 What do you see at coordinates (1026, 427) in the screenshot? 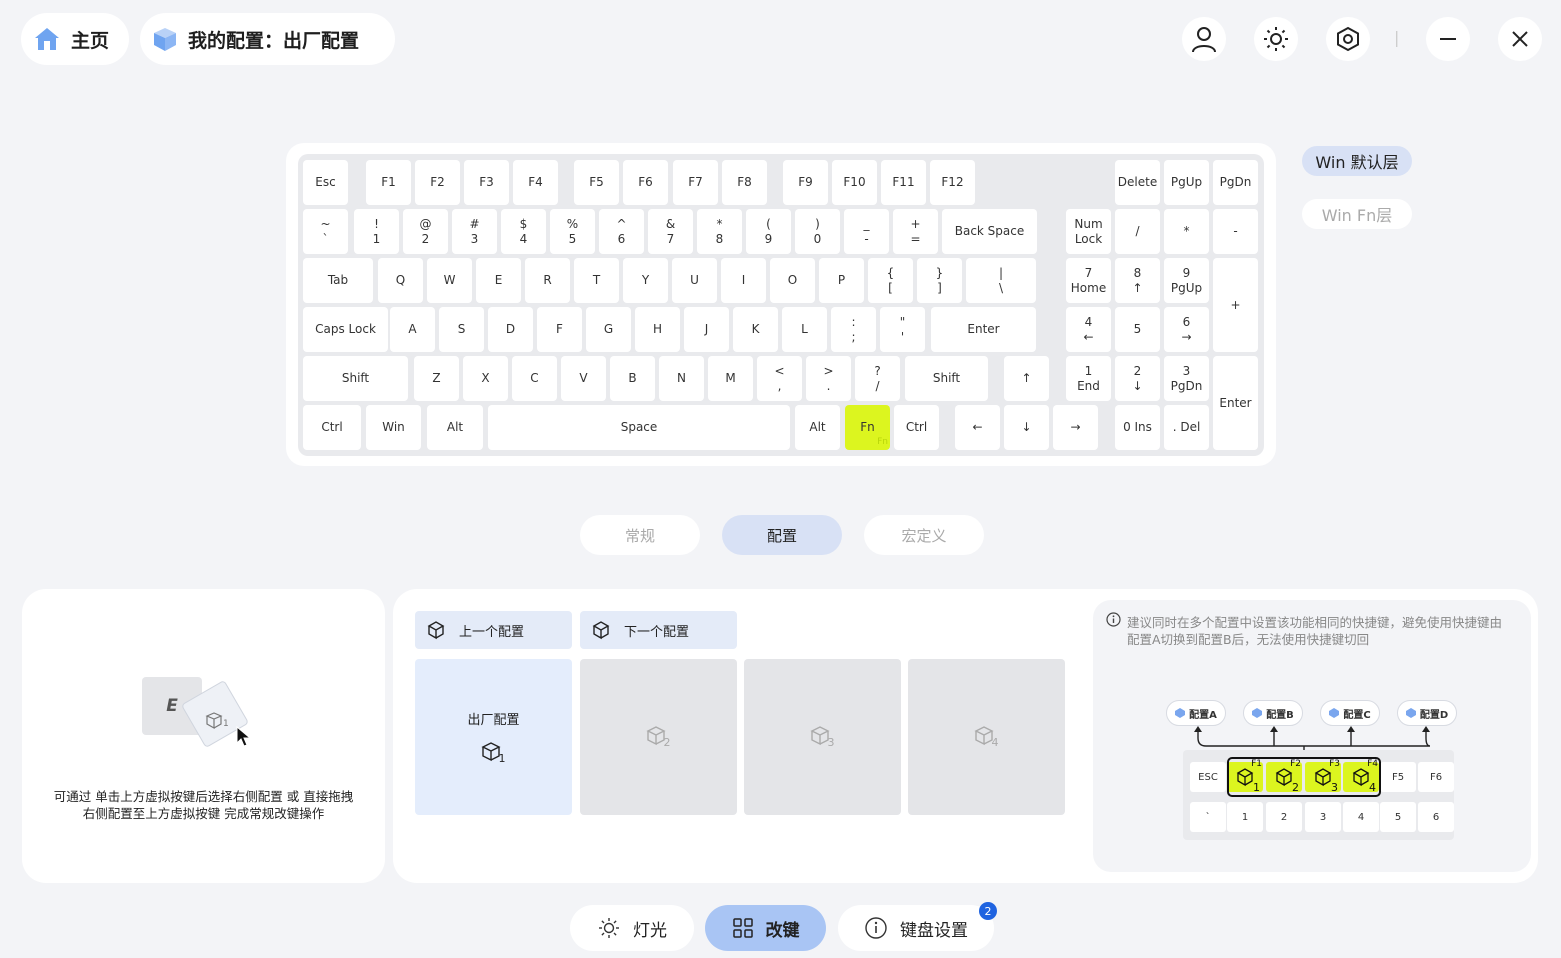
I see `key: ↓` at bounding box center [1026, 427].